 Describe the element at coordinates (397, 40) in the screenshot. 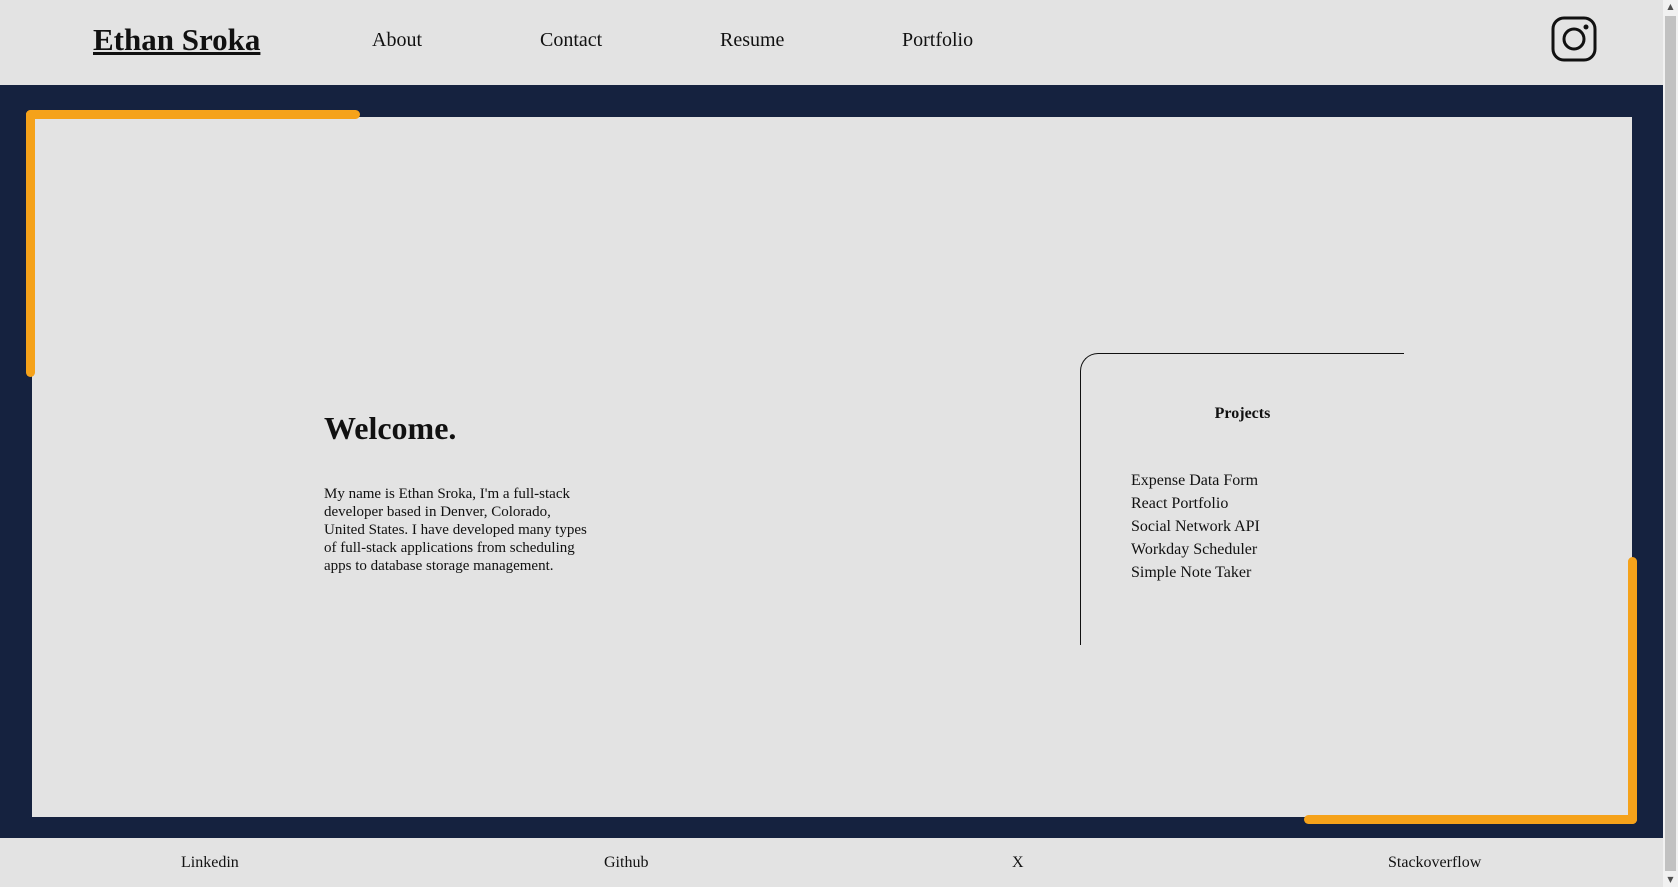

I see `nav-about-link: About` at that location.